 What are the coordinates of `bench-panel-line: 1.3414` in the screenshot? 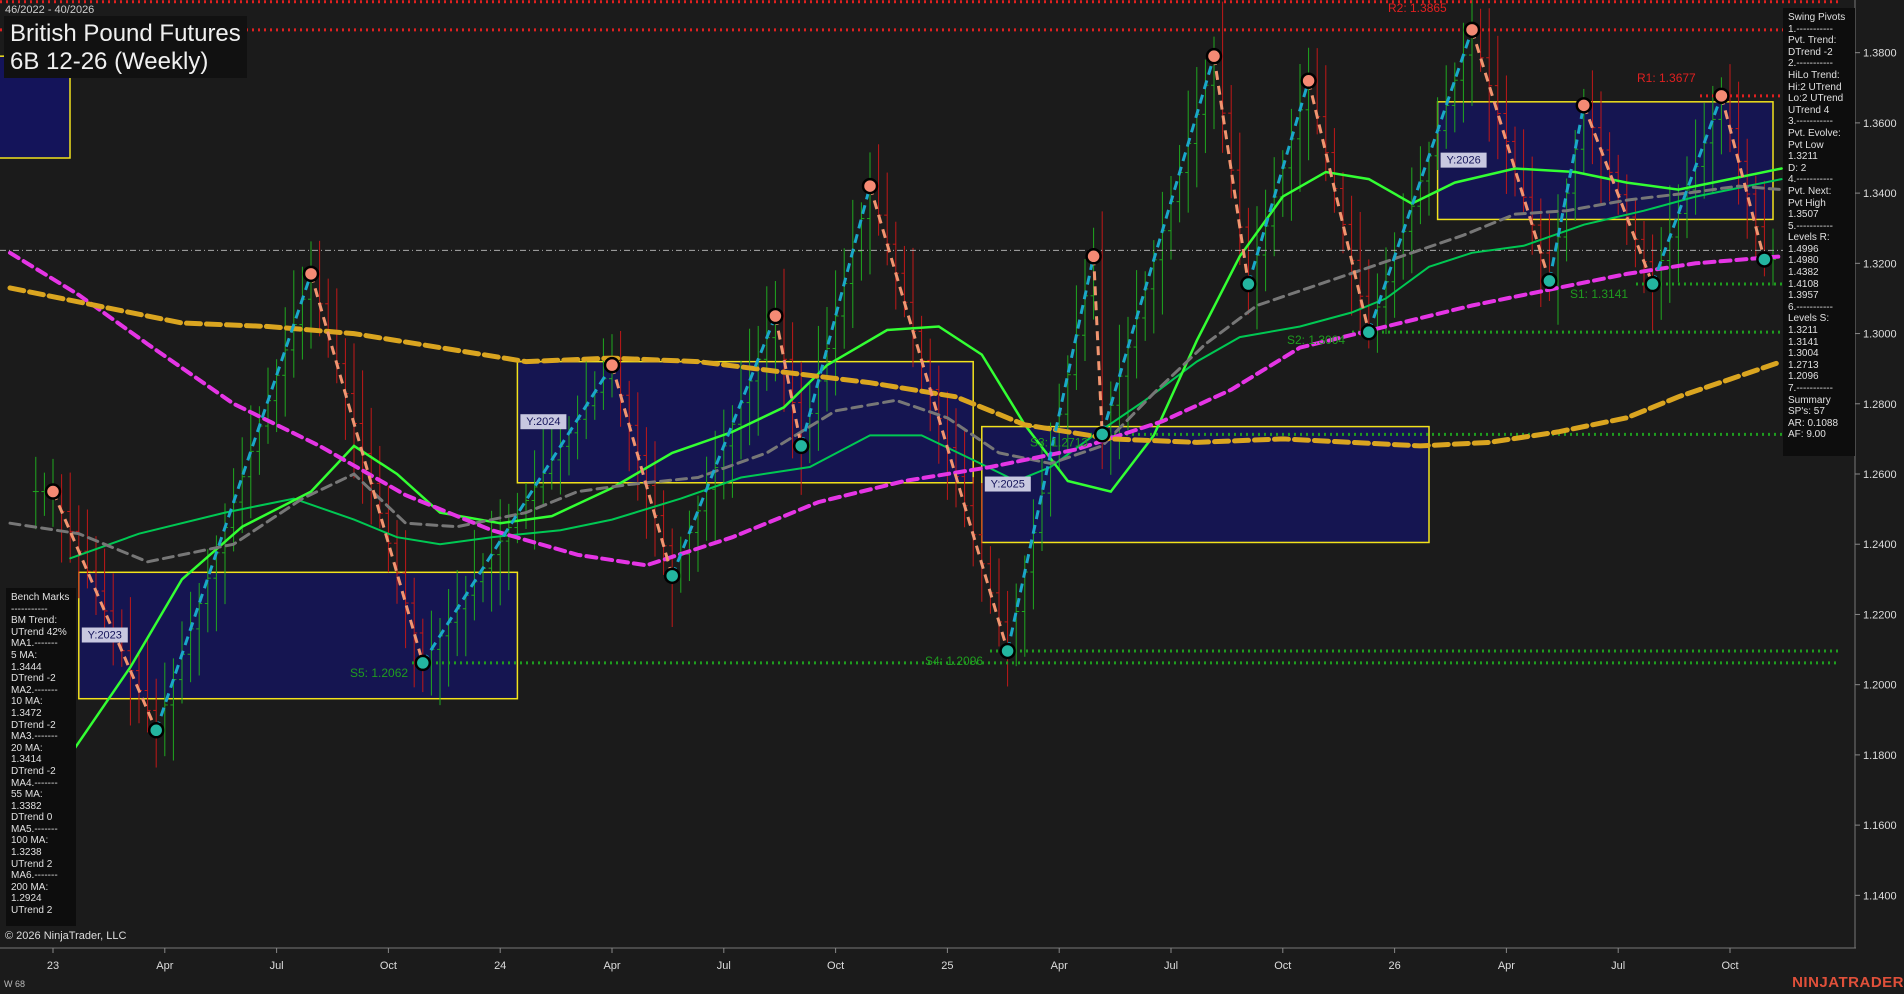 It's located at (26, 760).